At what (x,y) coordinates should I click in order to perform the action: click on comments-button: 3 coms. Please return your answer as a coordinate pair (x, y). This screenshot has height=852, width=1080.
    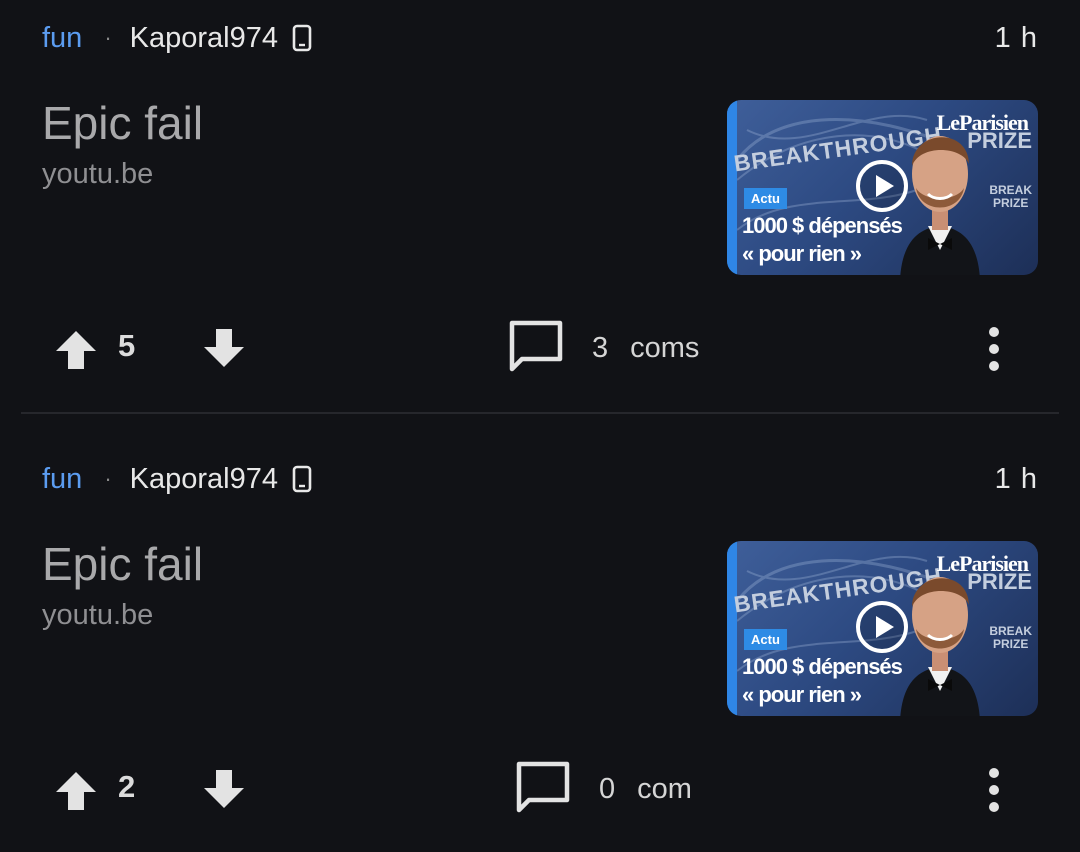
    Looking at the image, I should click on (603, 348).